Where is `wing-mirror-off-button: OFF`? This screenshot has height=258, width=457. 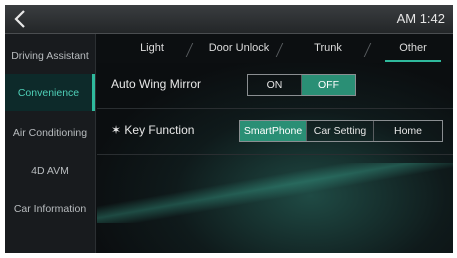 wing-mirror-off-button: OFF is located at coordinates (328, 85).